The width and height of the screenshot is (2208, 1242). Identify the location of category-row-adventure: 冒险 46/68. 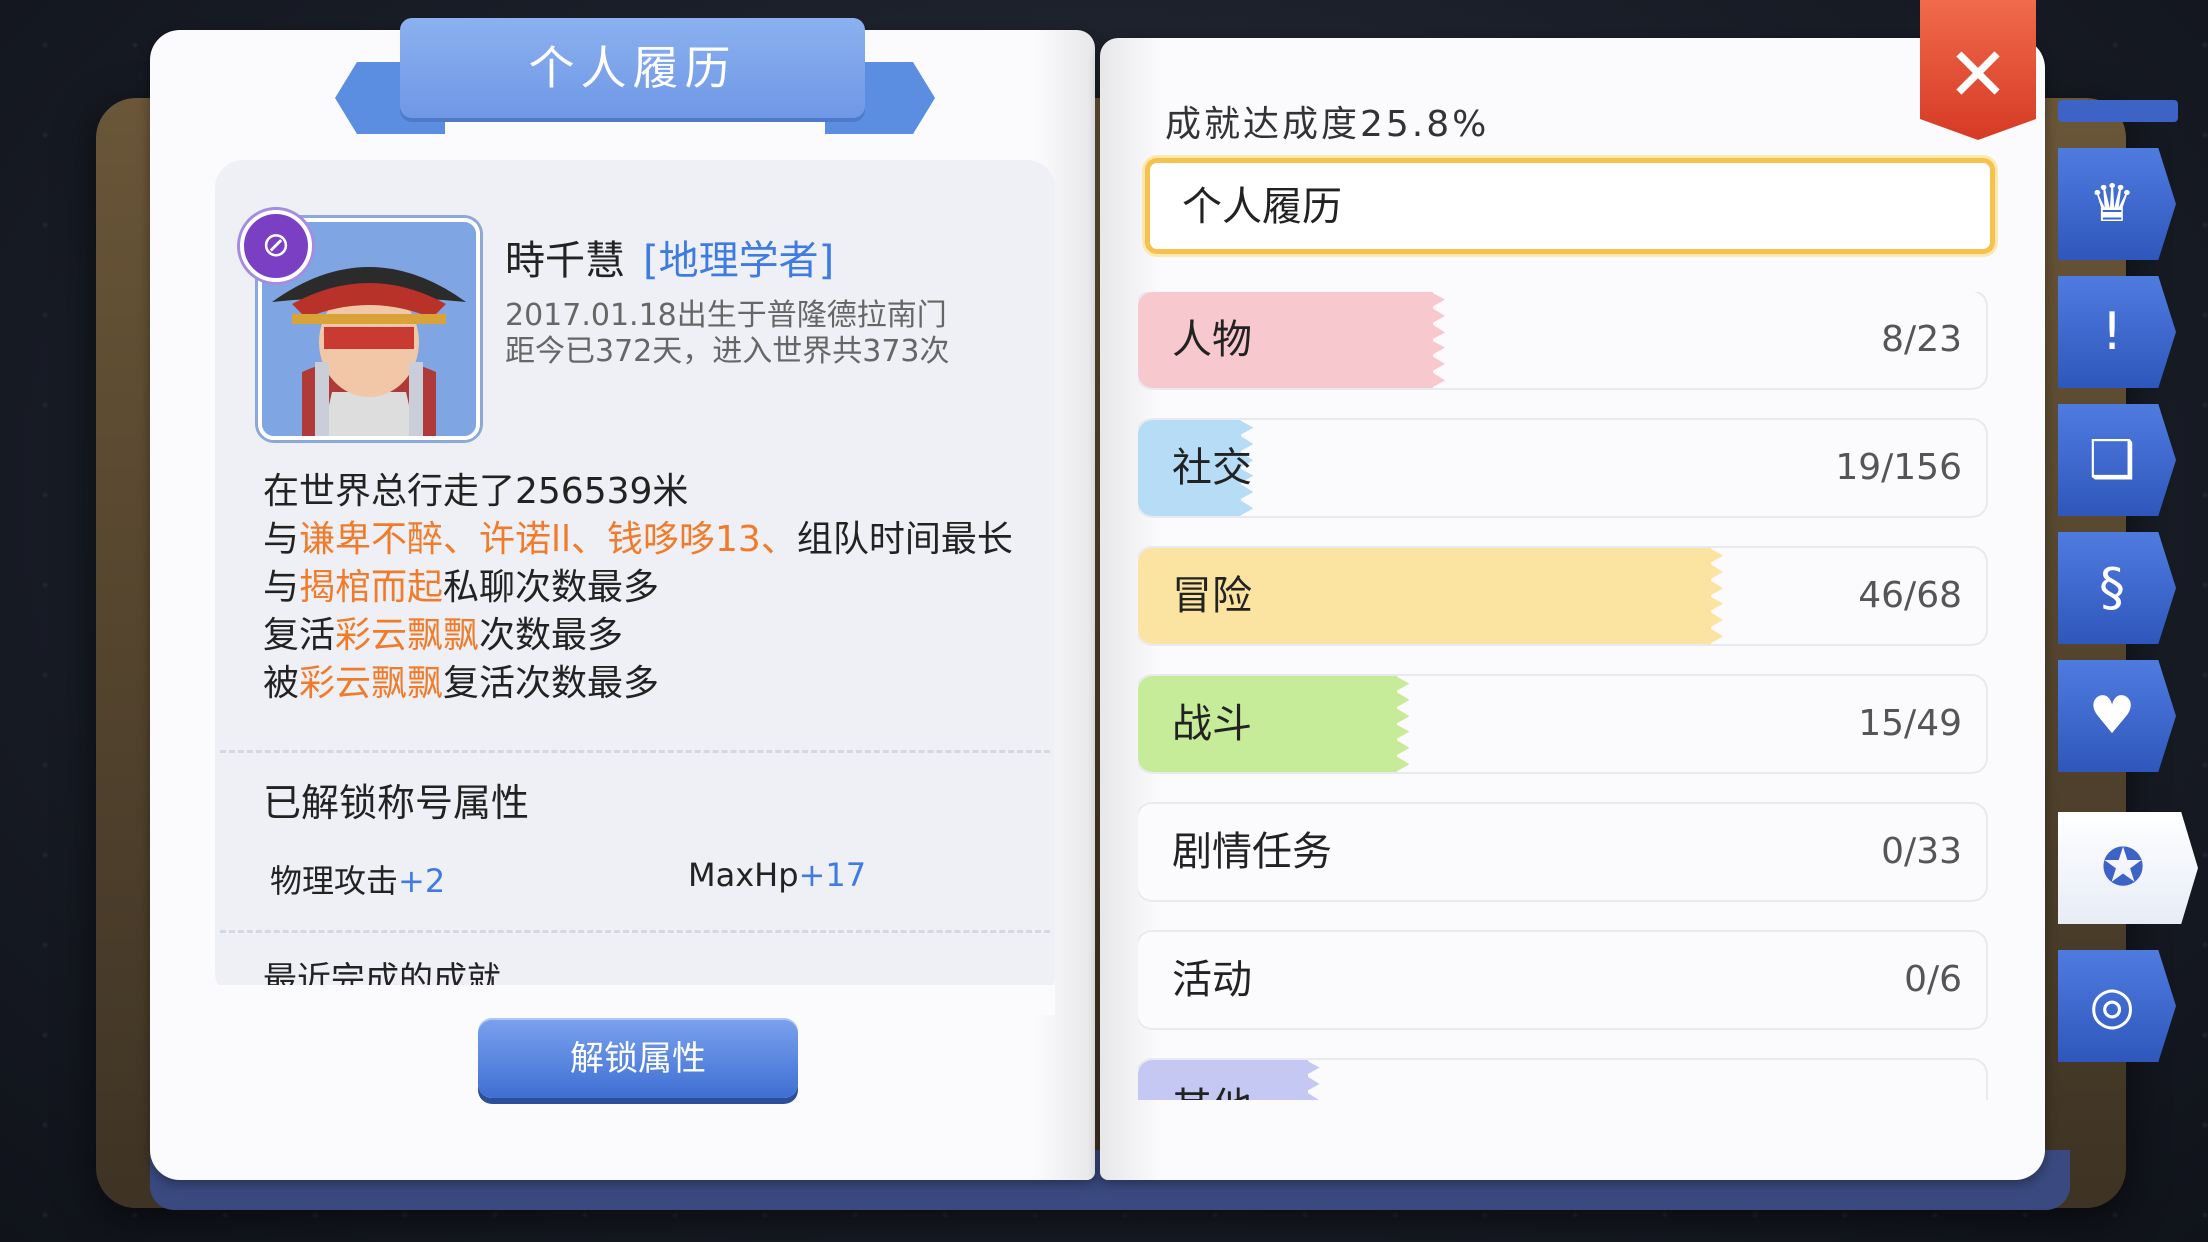
(1562, 596).